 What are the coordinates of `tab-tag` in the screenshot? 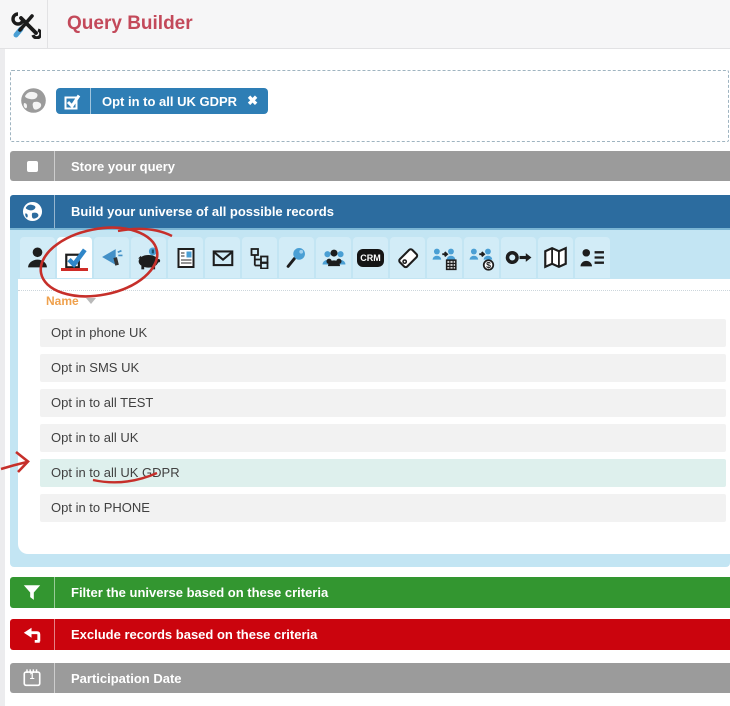 It's located at (407, 257).